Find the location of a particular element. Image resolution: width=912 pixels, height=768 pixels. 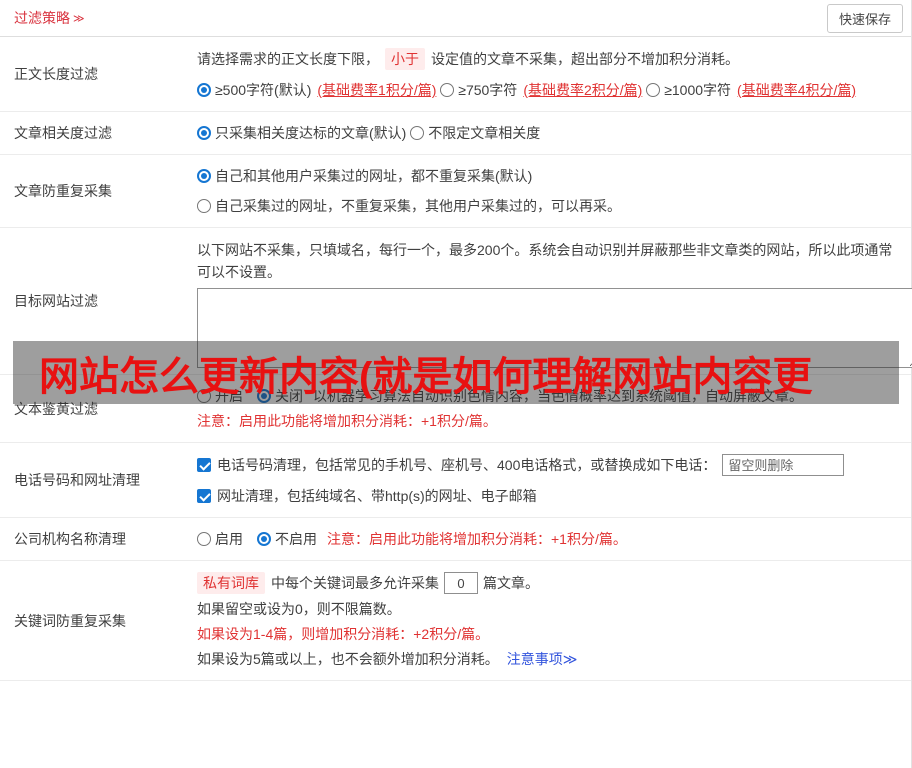

notice-link: 注意事项≫ is located at coordinates (542, 659).